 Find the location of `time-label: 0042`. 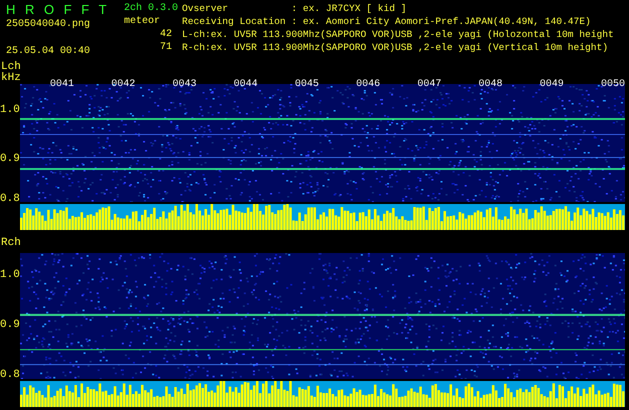

time-label: 0042 is located at coordinates (123, 84).